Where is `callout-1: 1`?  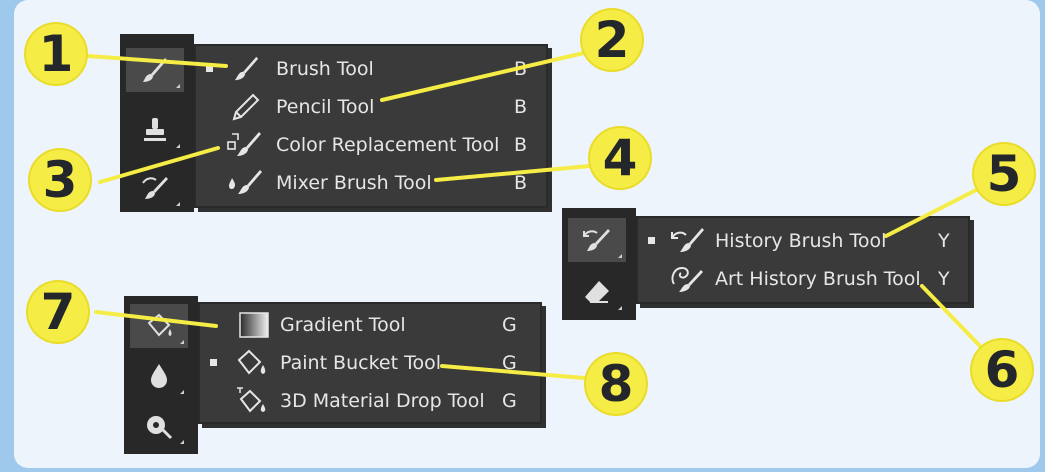
callout-1: 1 is located at coordinates (56, 54).